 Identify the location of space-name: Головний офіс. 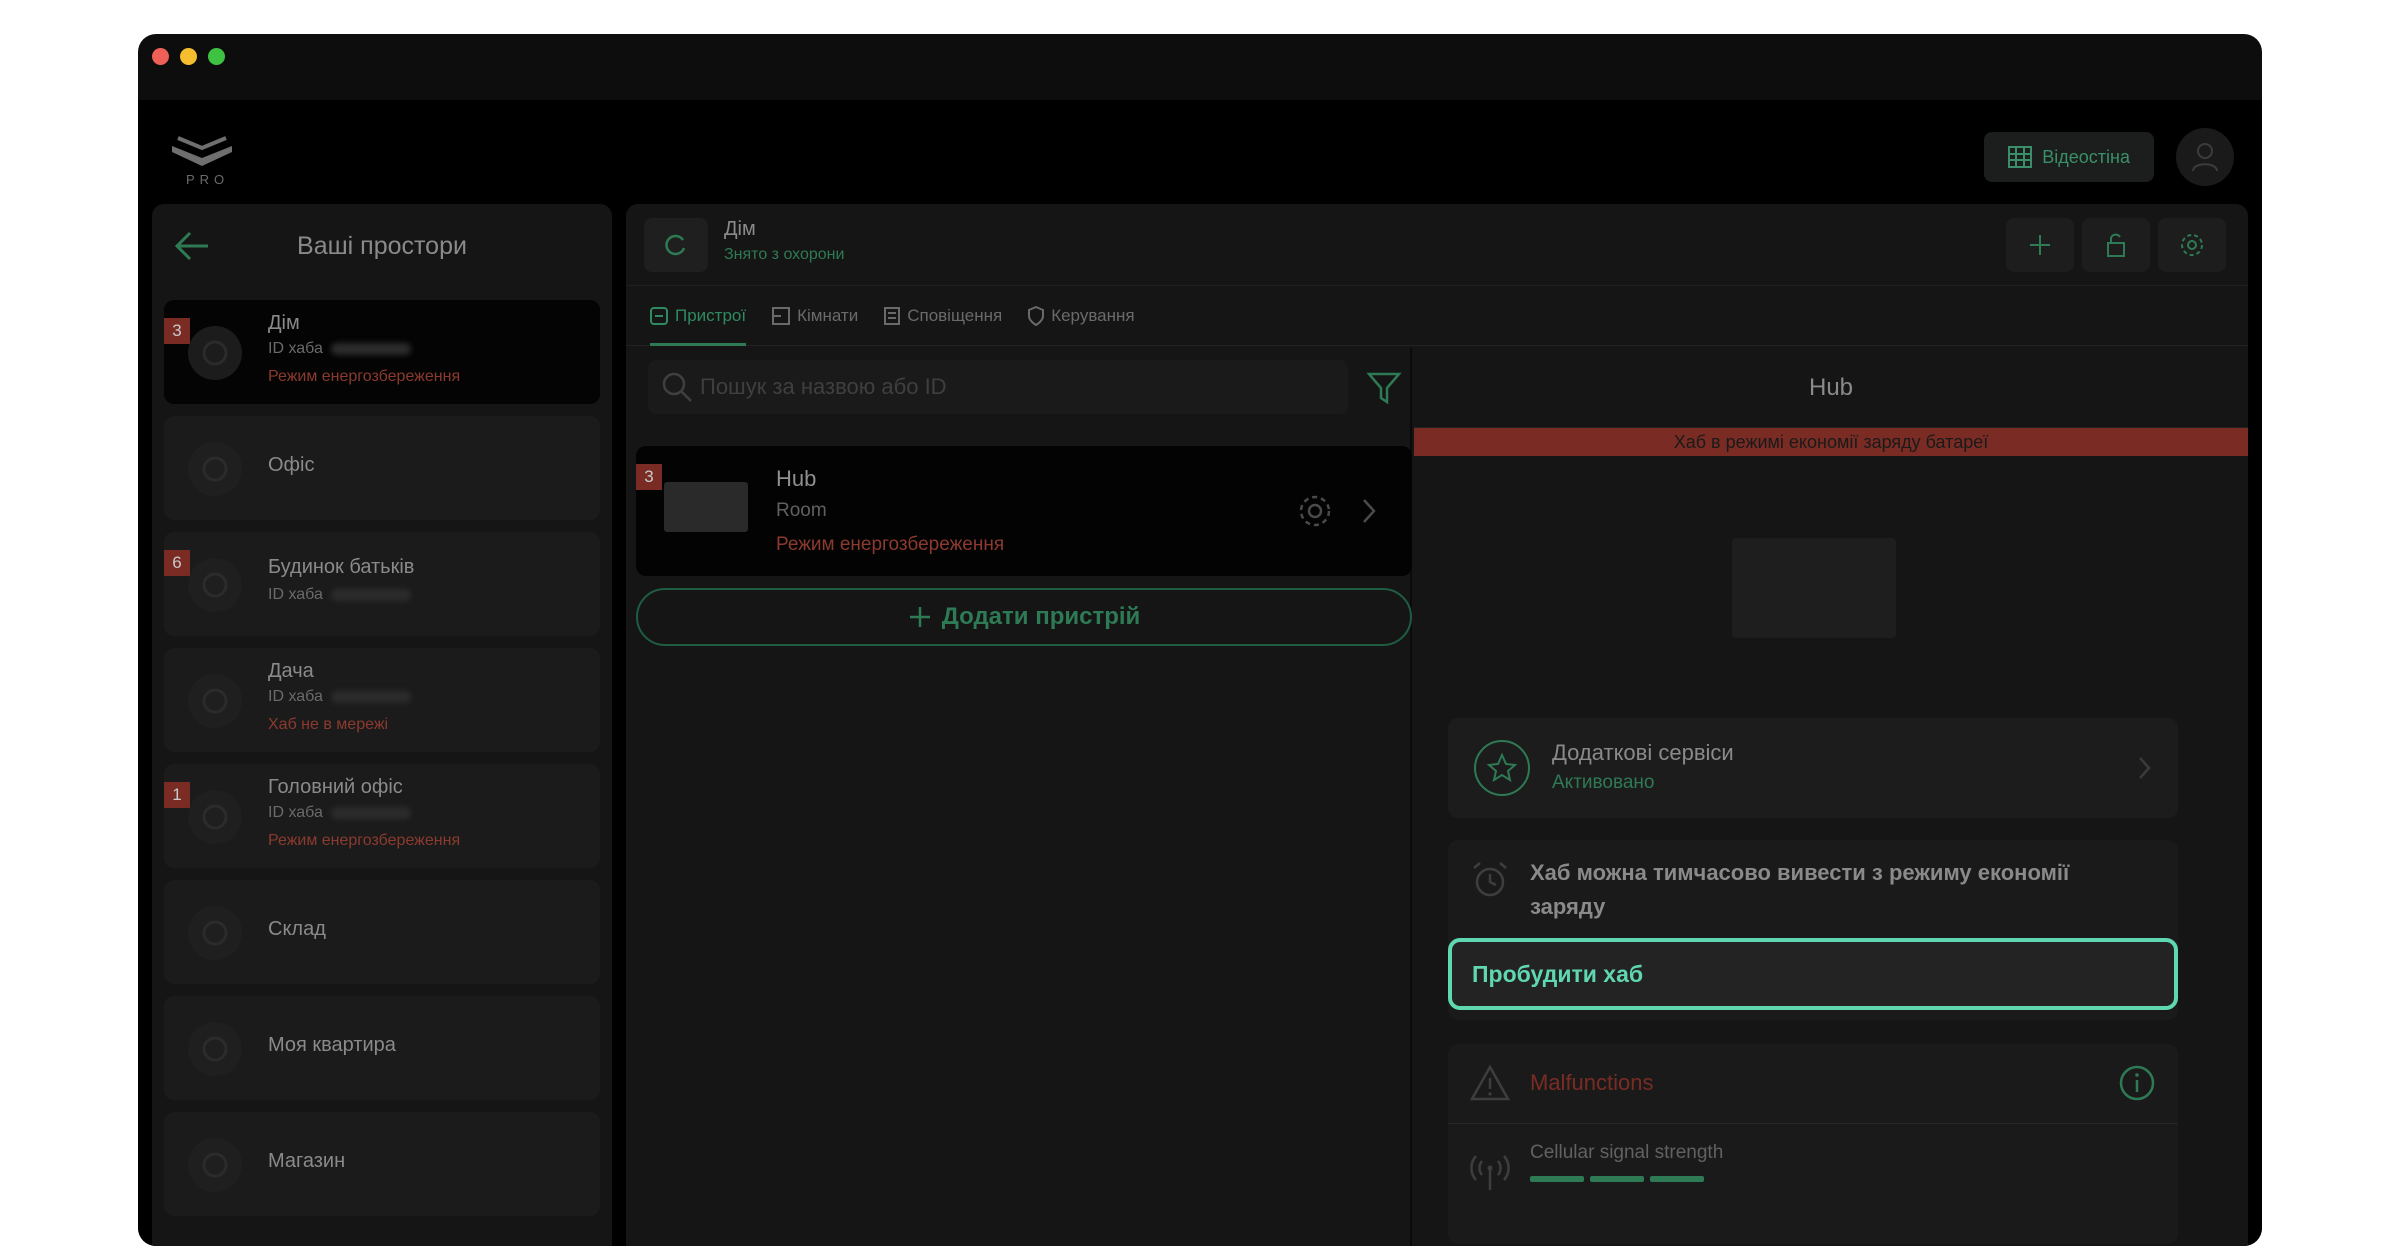
(335, 787).